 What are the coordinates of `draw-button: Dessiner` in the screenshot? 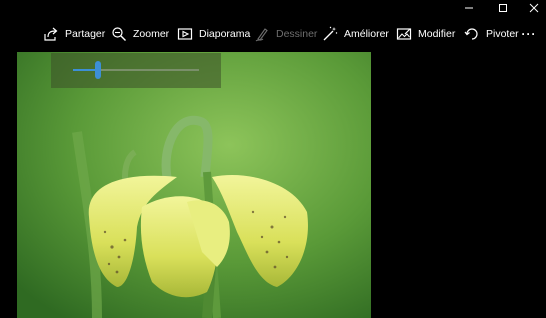 It's located at (285, 34).